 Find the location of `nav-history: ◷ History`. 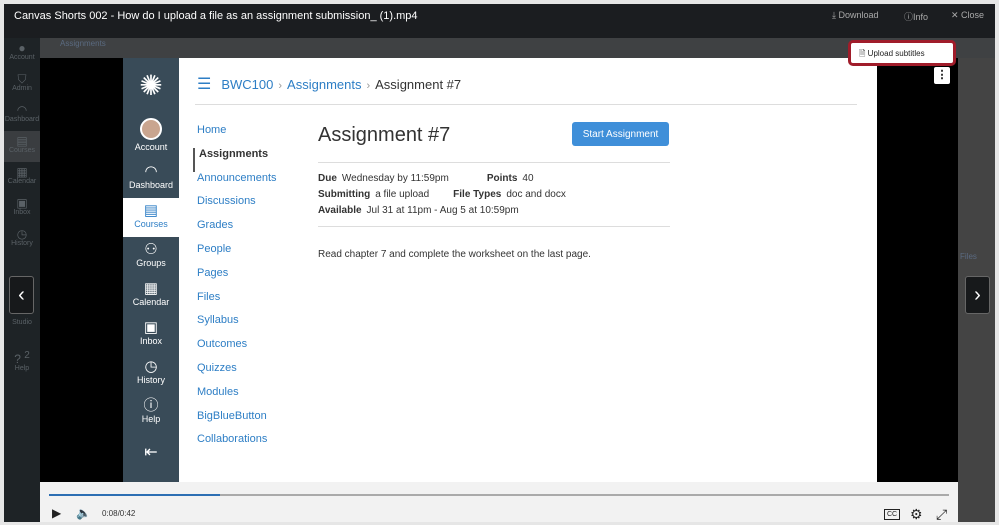

nav-history: ◷ History is located at coordinates (151, 373).